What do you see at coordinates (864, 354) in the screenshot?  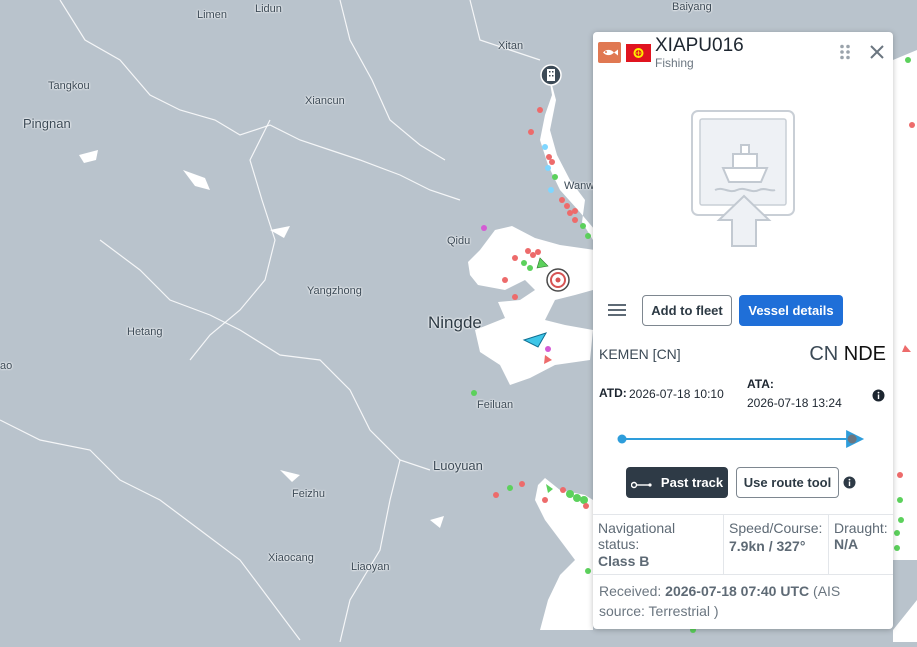 I see `destination-code: NDE` at bounding box center [864, 354].